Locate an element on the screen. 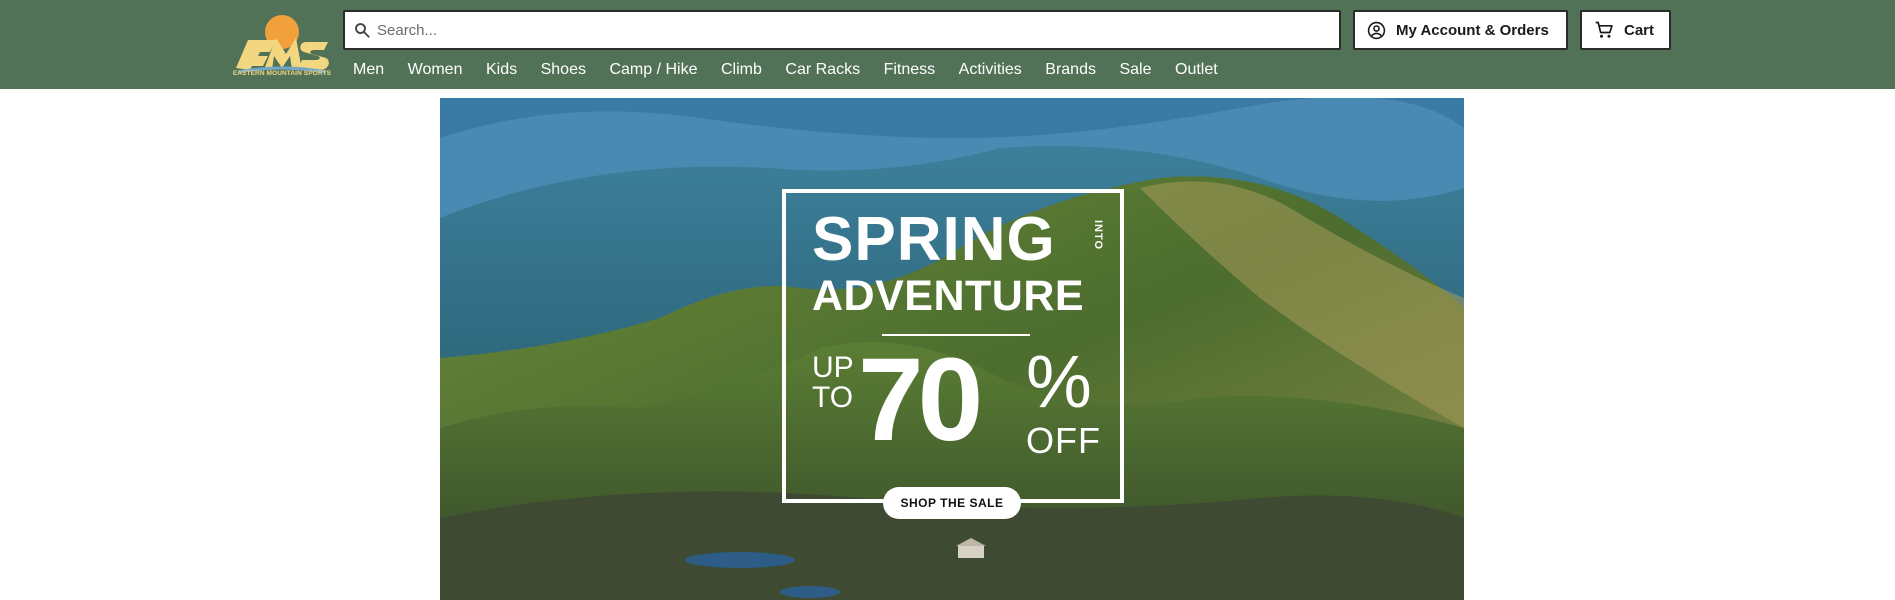  nav-item-sale: Sale is located at coordinates (1135, 70).